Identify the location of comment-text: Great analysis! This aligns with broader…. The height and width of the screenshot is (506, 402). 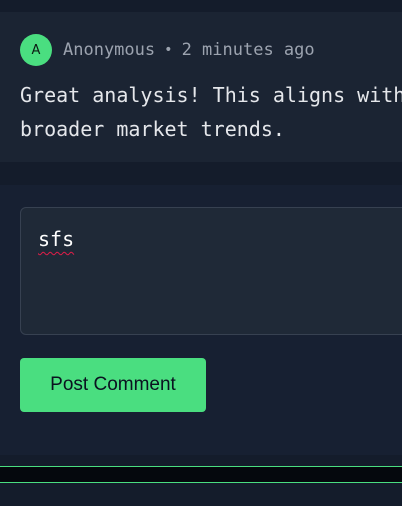
(211, 112).